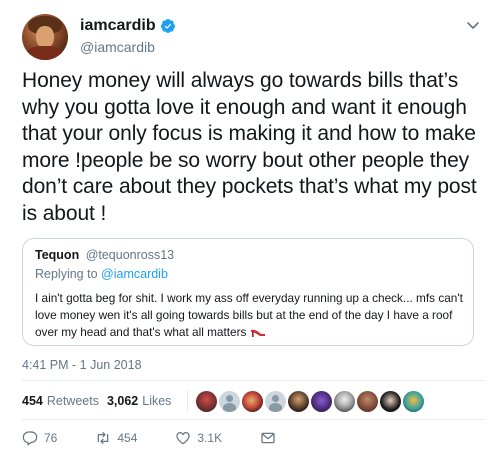  What do you see at coordinates (82, 365) in the screenshot?
I see `tweet-timestamp: 4:41 PM - 1 Jun 2018` at bounding box center [82, 365].